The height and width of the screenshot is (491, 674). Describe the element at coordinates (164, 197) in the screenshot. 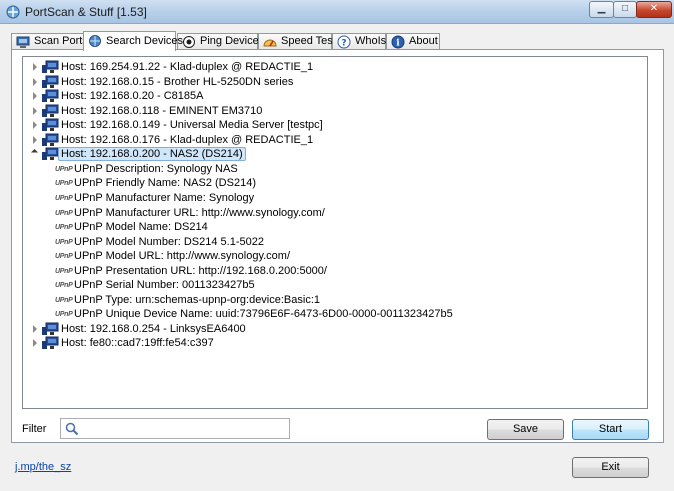

I see `upnp-detail-label: UPnP Manufacturer Name: Synology` at that location.